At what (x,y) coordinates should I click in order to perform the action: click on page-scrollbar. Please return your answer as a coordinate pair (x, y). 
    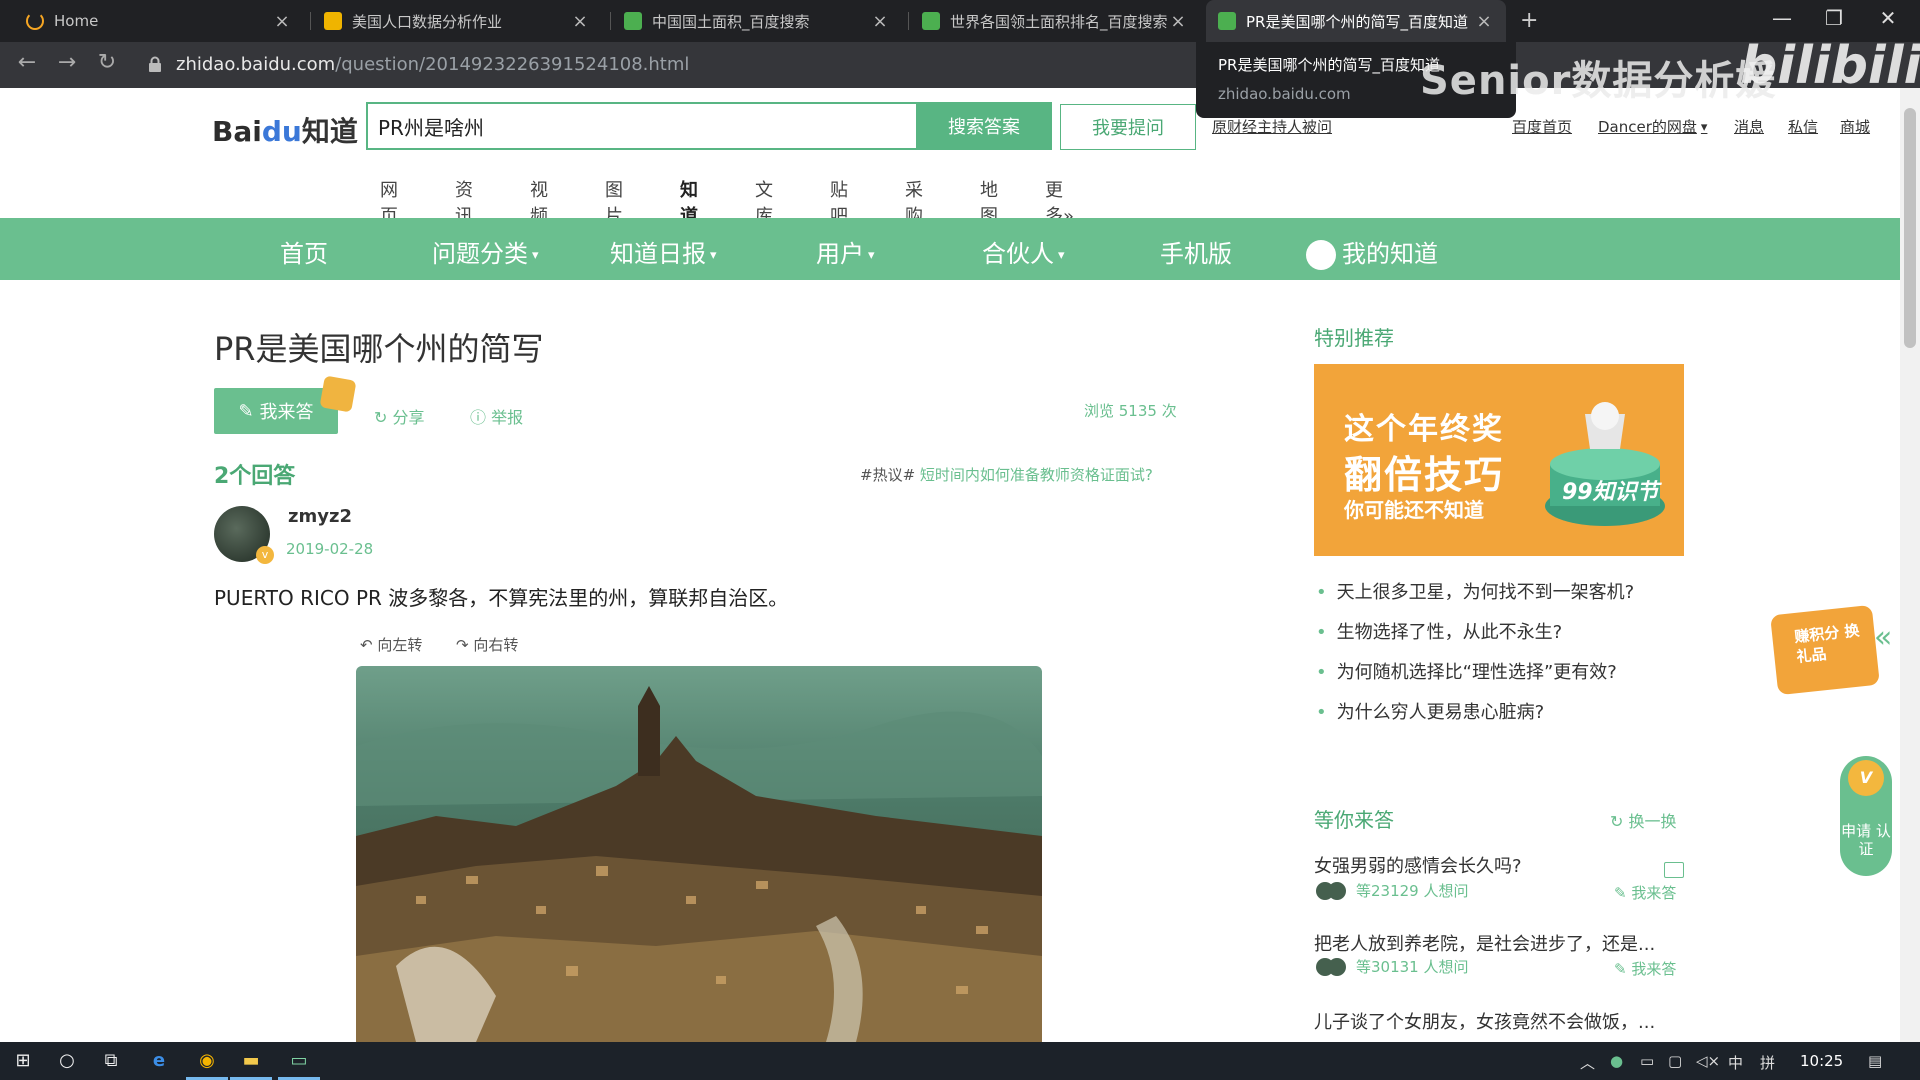
    Looking at the image, I should click on (1910, 565).